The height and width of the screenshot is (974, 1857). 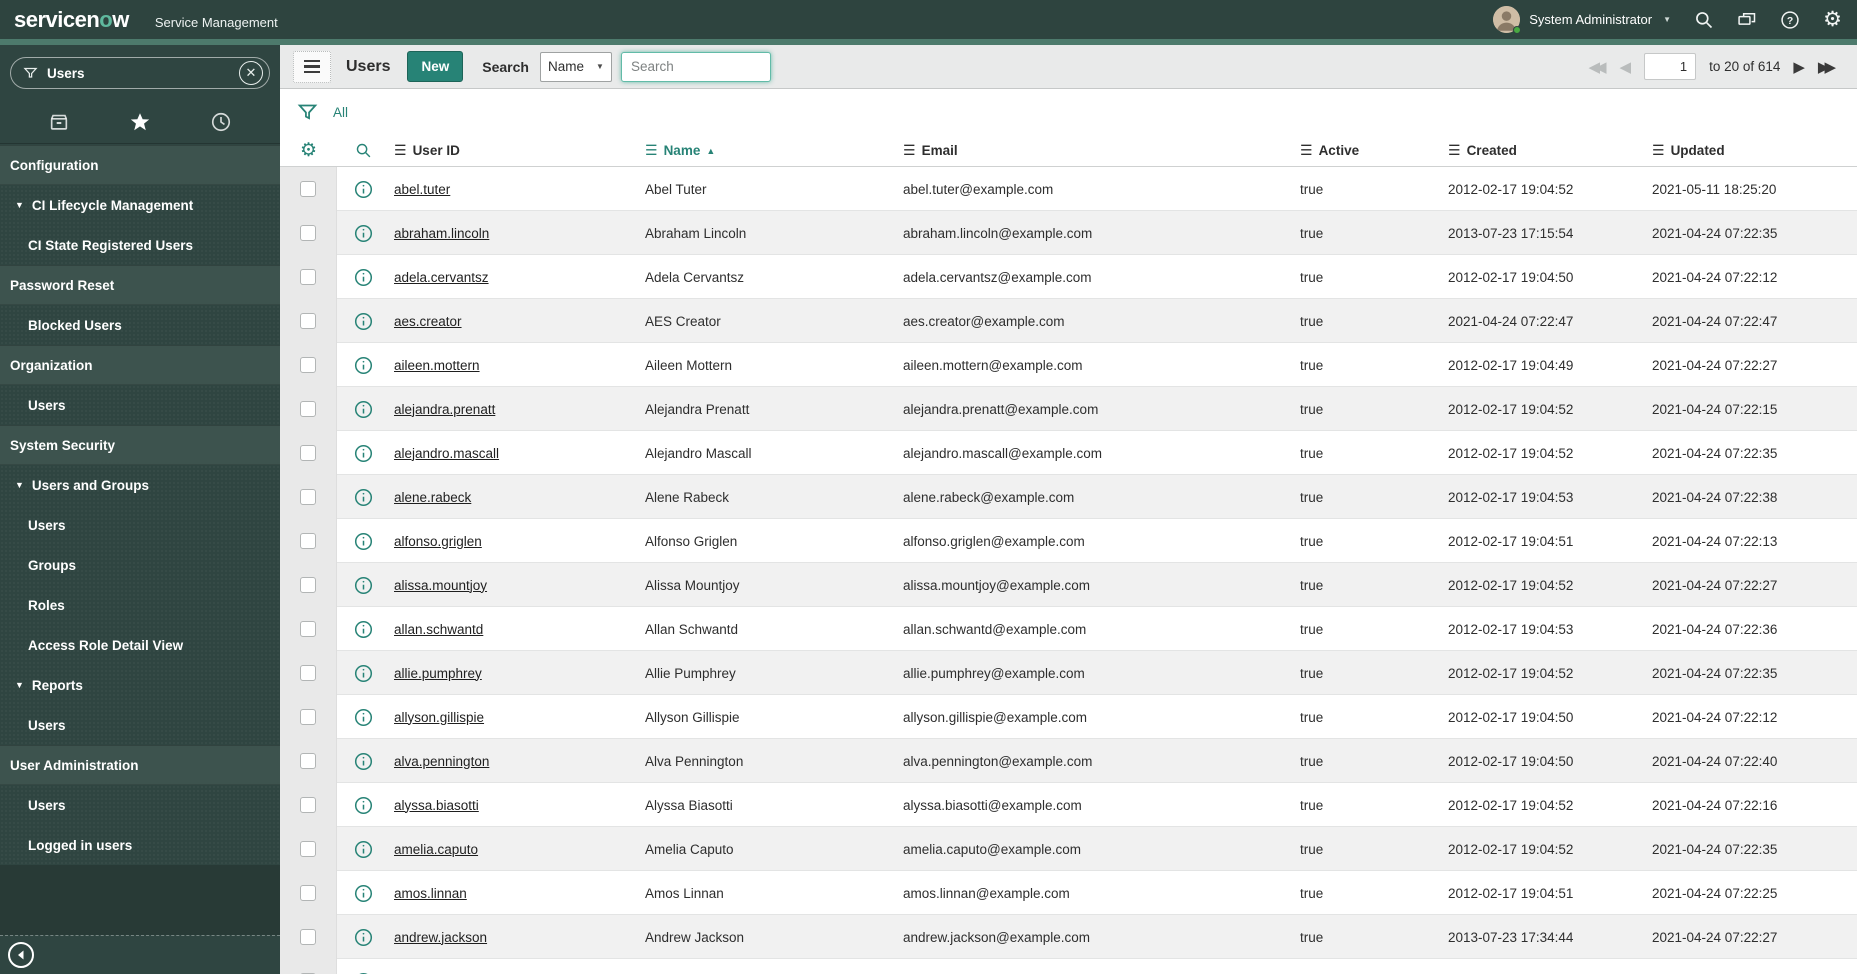 I want to click on sidebar-item-user-administration: User Administration, so click(x=140, y=765).